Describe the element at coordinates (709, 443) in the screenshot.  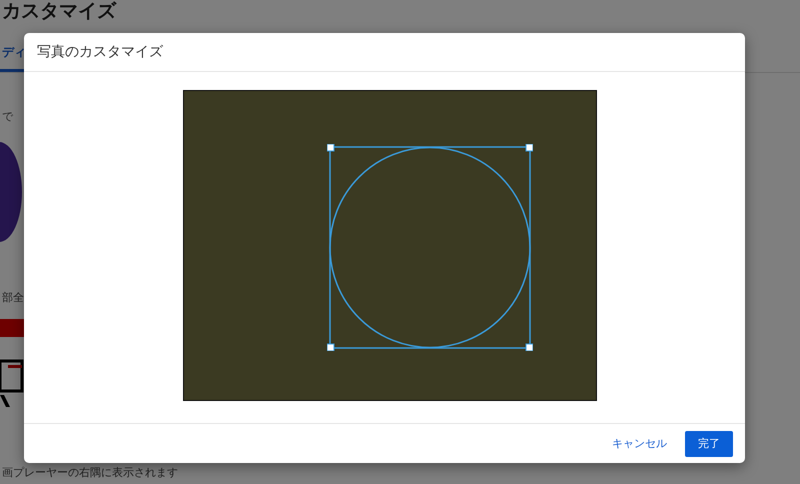
I see `done-button: 完了` at that location.